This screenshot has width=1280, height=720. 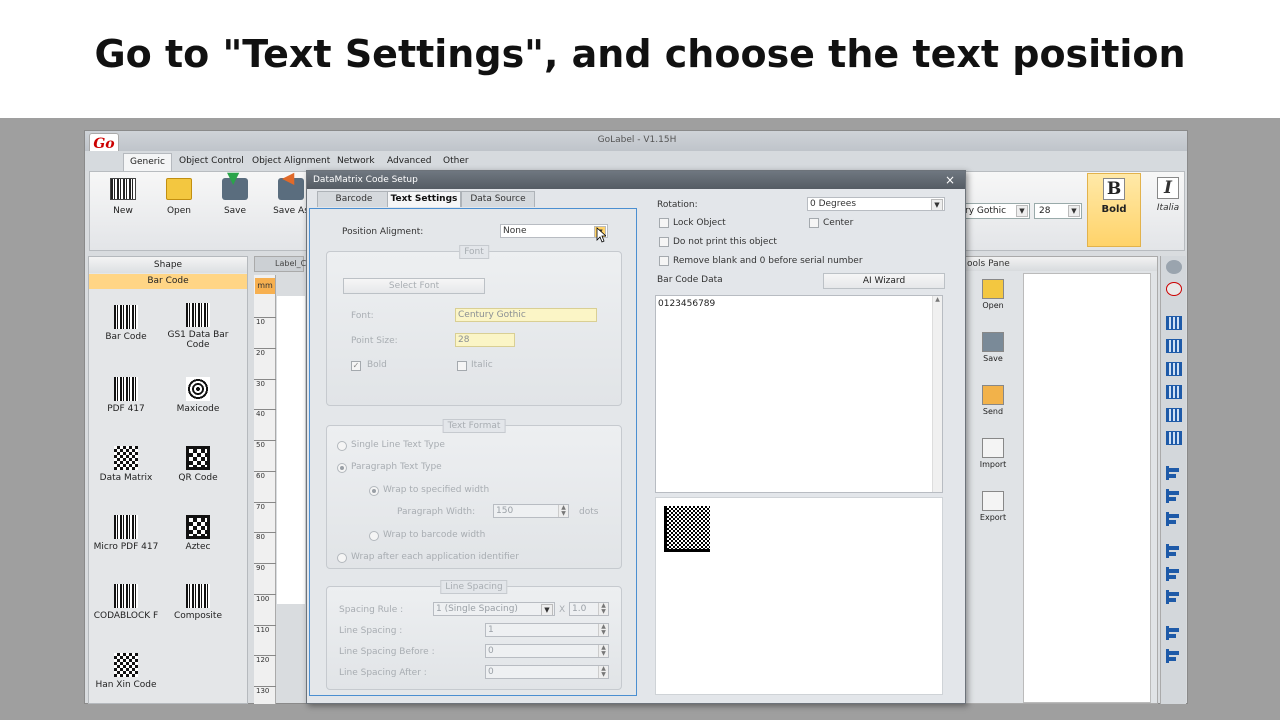 What do you see at coordinates (198, 602) in the screenshot?
I see `shape-composite: Composite` at bounding box center [198, 602].